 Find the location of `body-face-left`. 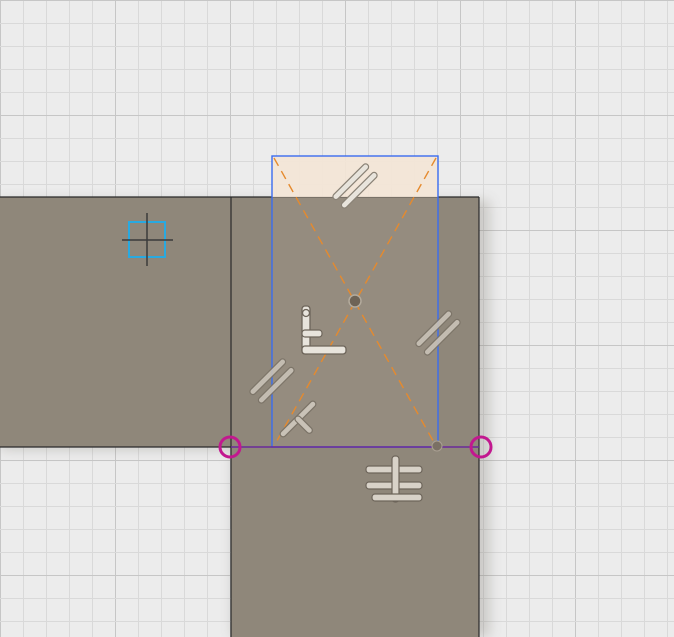

body-face-left is located at coordinates (116, 322).